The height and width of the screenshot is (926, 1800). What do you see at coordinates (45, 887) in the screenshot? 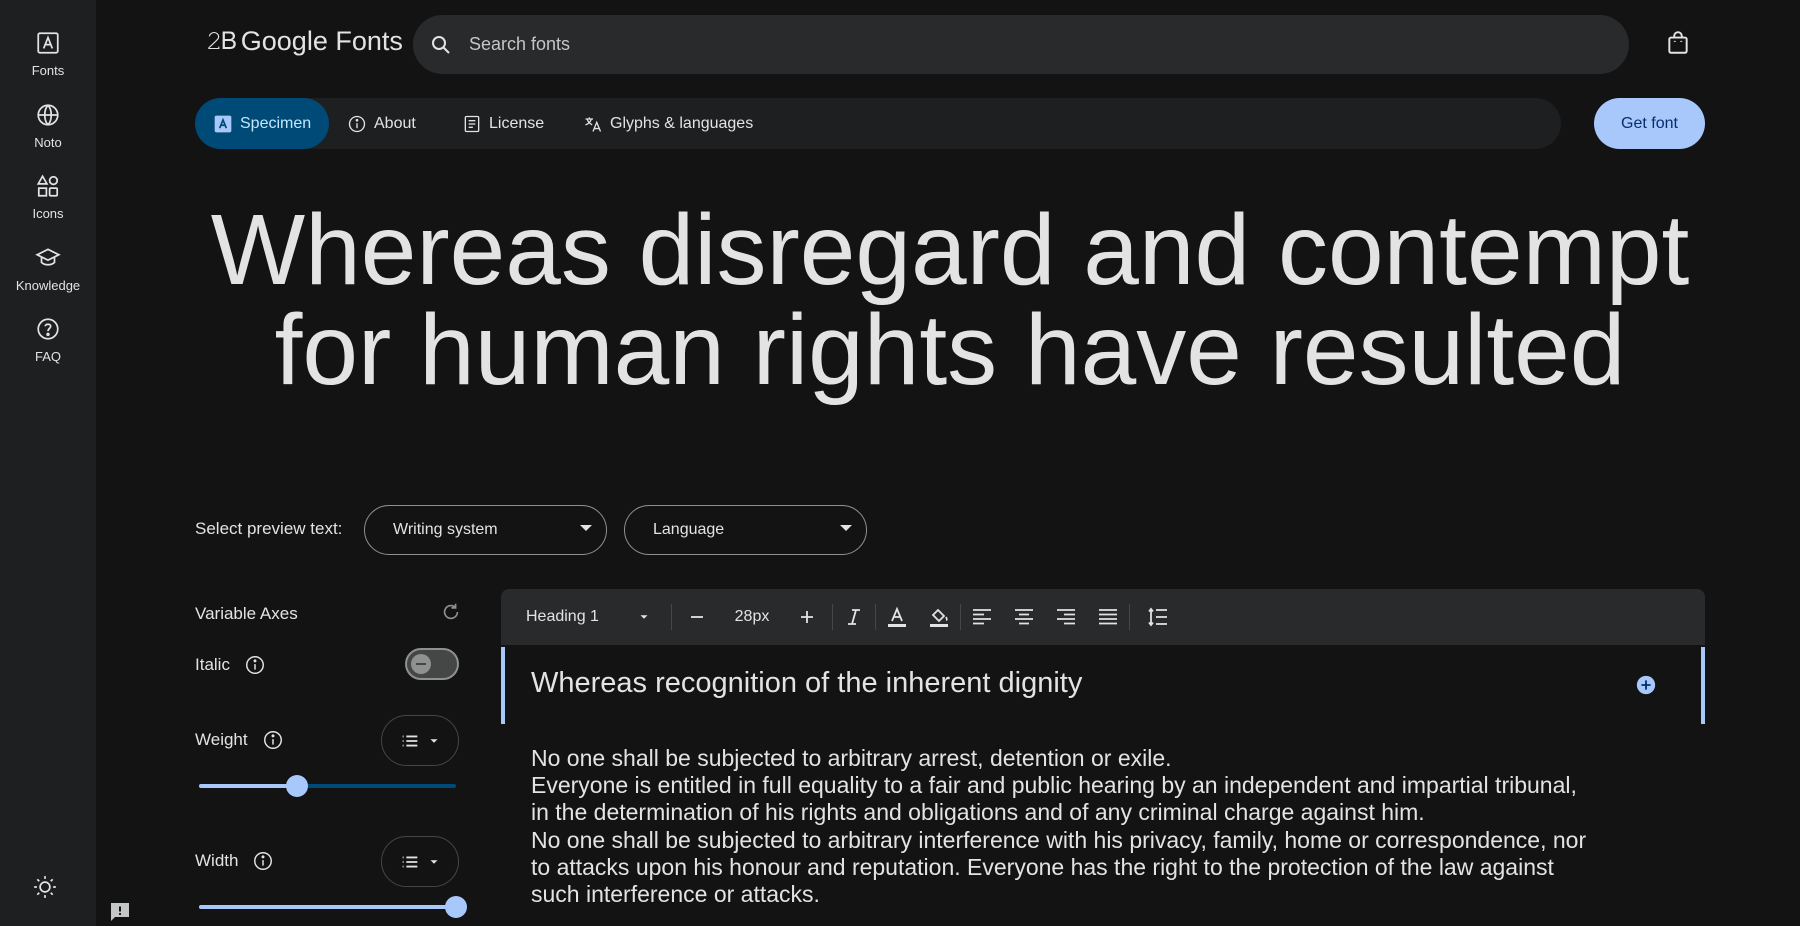
I see `theme-toggle-icon` at bounding box center [45, 887].